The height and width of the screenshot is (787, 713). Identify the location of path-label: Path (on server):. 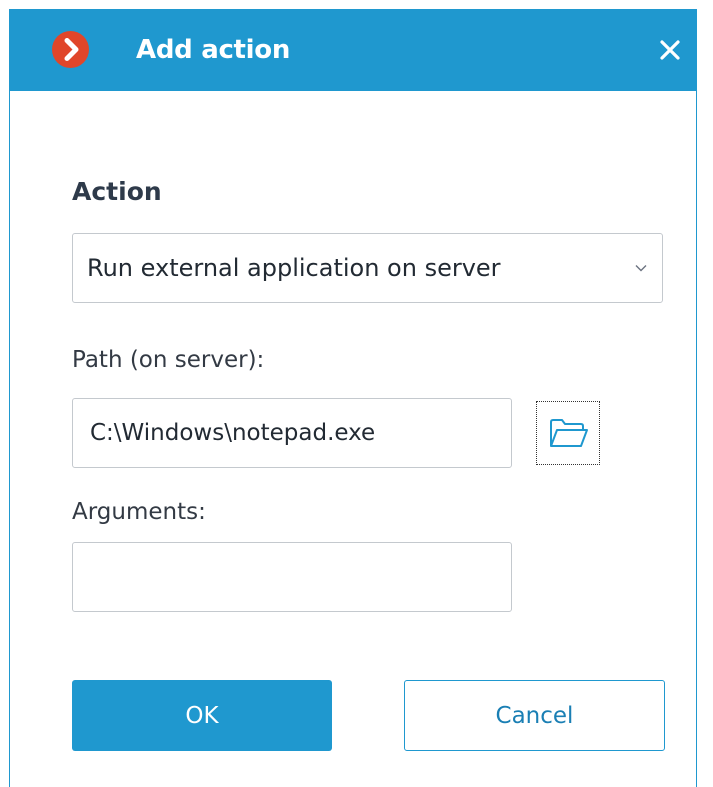
(168, 360).